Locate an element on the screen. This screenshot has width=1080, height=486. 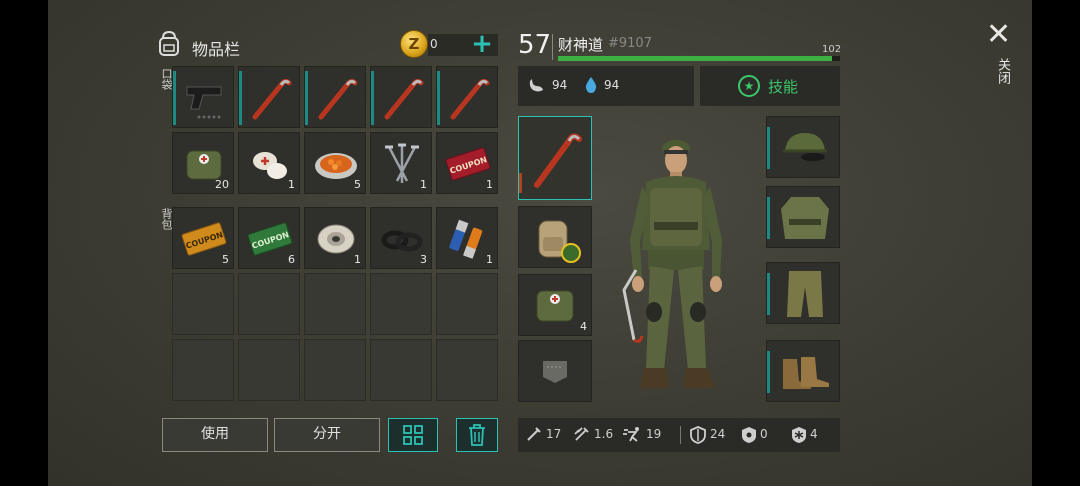
cold-protection-value: 4 is located at coordinates (814, 434).